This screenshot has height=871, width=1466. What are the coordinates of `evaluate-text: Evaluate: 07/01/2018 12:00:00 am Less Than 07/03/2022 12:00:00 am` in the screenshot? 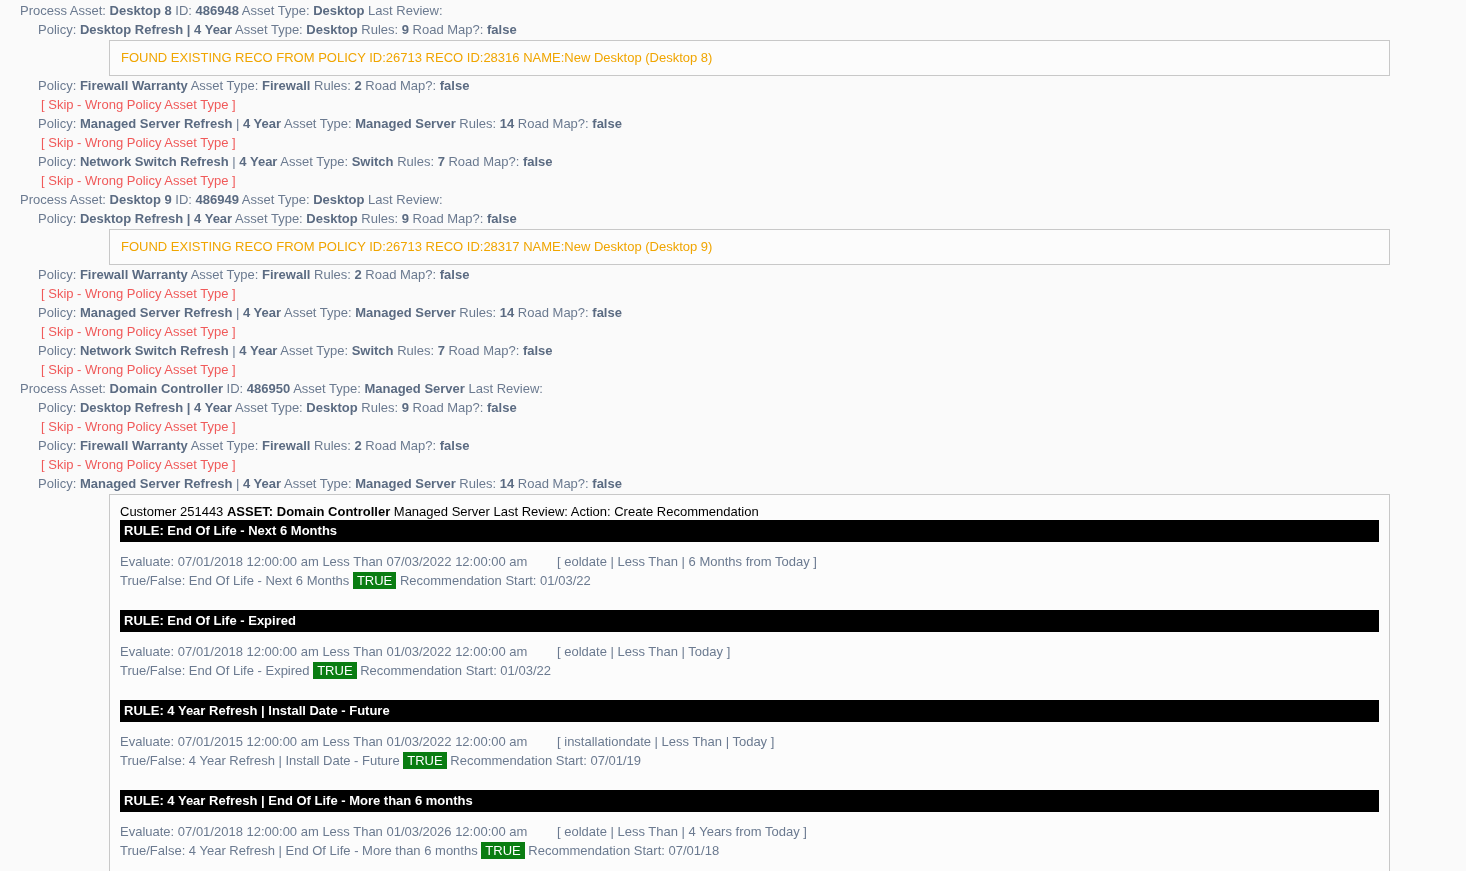 It's located at (324, 561).